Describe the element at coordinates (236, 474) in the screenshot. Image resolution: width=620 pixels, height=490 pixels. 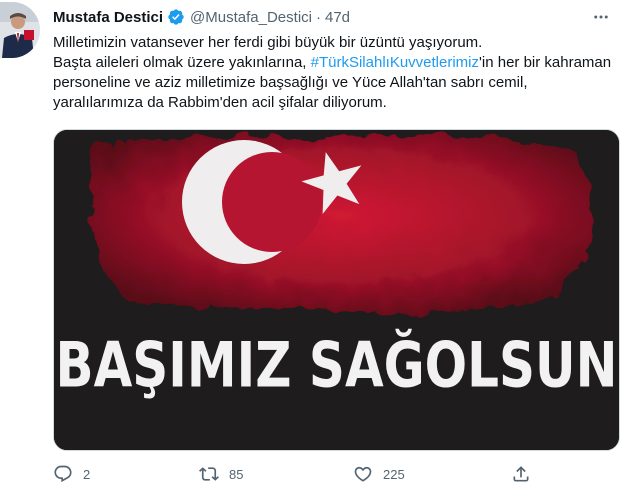
I see `retweet-count: 85` at that location.